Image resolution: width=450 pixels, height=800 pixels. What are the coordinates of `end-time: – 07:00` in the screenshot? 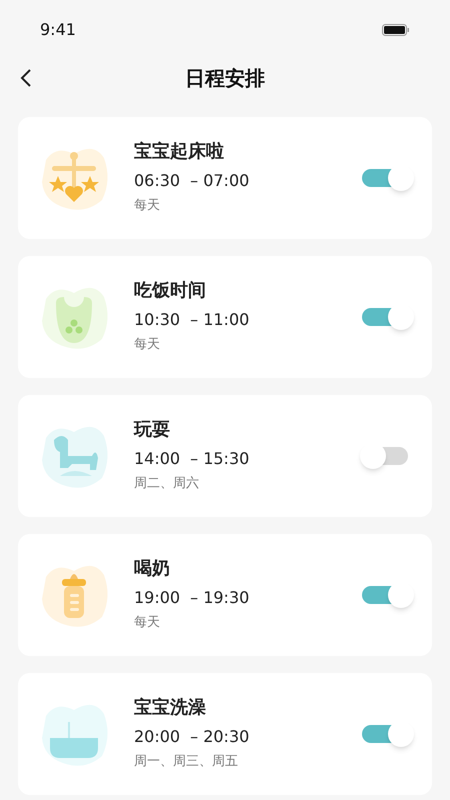 It's located at (220, 181).